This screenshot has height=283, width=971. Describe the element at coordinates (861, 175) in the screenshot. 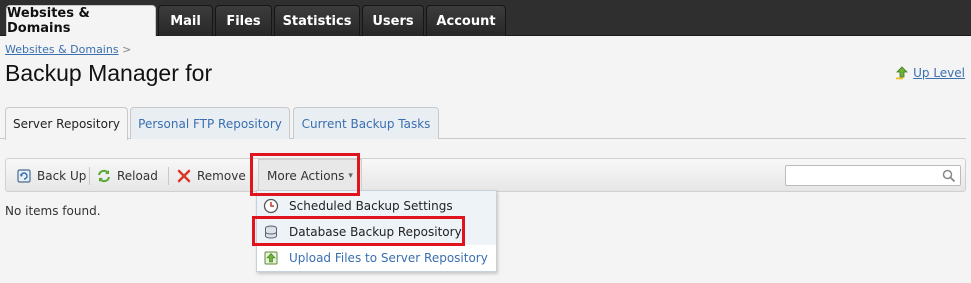

I see `search-input` at that location.